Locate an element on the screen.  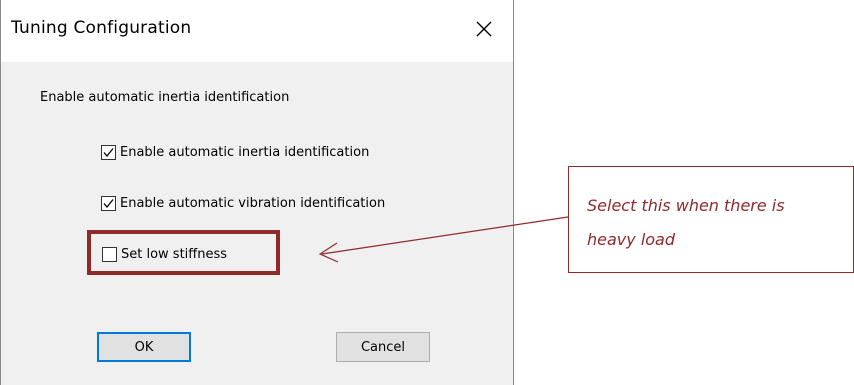
title-bar: Tuning Configuration is located at coordinates (257, 31).